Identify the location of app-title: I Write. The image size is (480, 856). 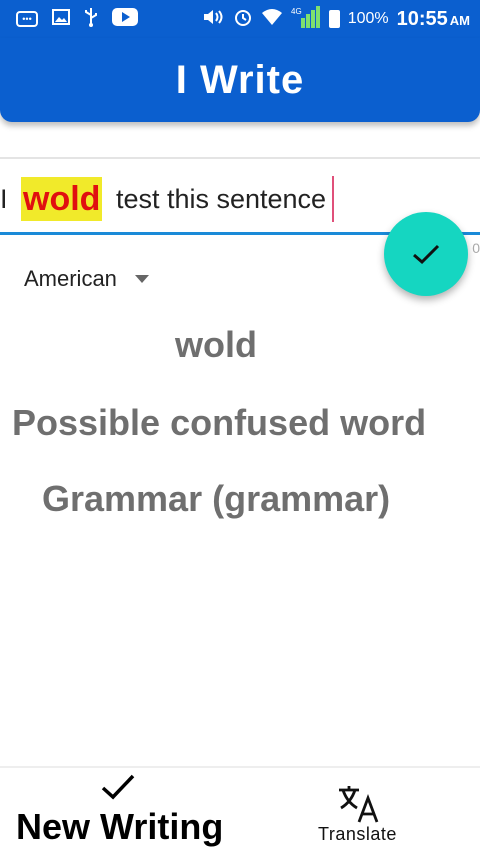
(240, 79).